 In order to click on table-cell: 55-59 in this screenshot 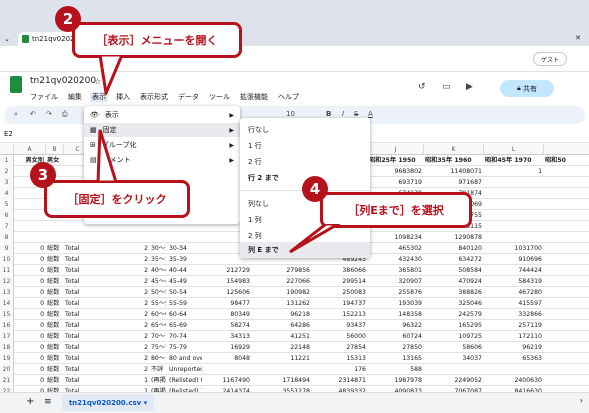, I will do `click(185, 303)`.